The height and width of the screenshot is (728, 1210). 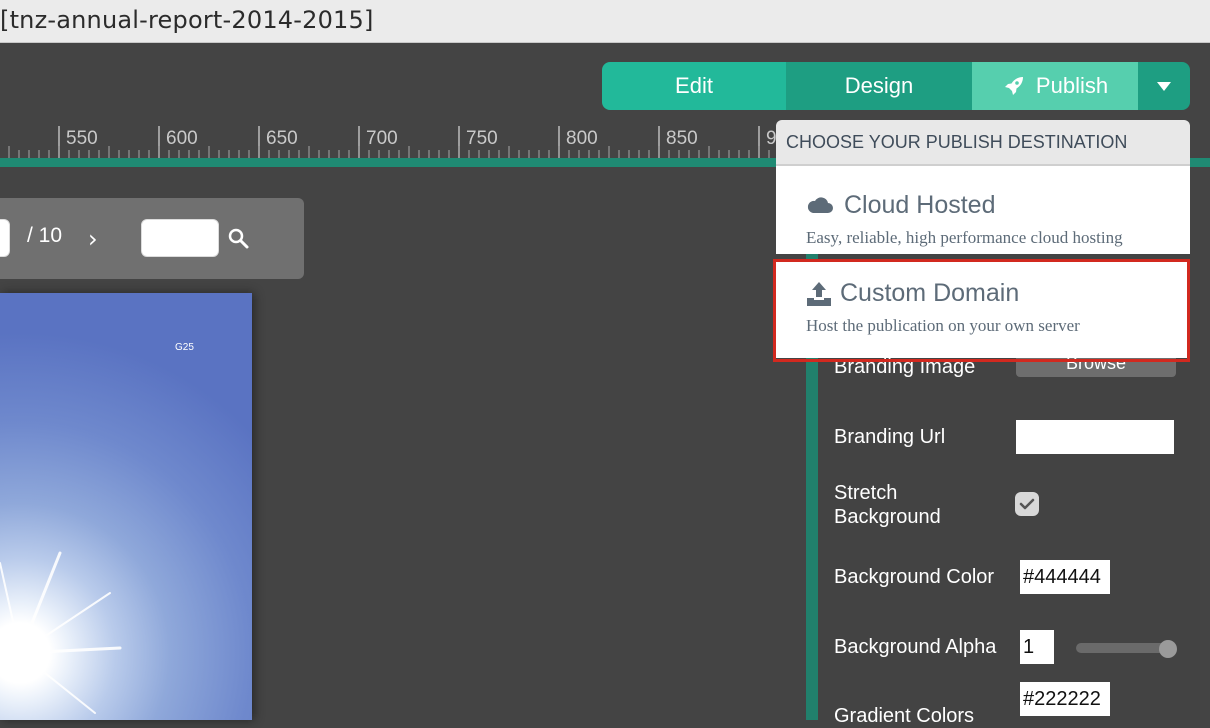 What do you see at coordinates (914, 577) in the screenshot?
I see `background-color-label: Background Color` at bounding box center [914, 577].